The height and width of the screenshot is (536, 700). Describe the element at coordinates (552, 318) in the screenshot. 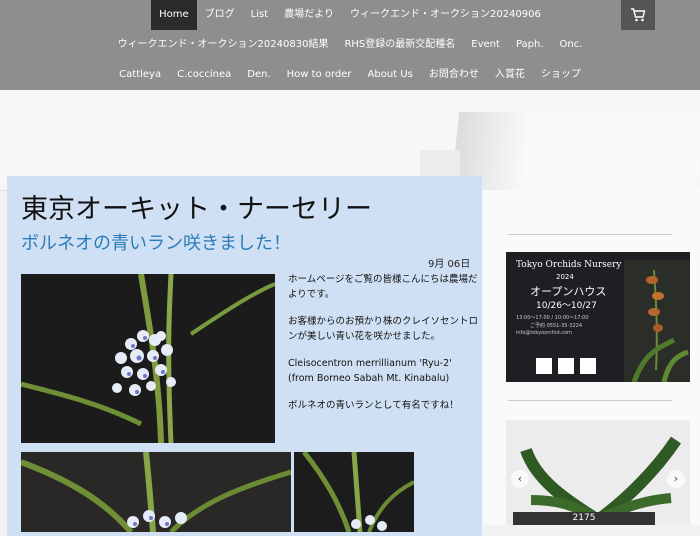

I see `poster-hours: 13:00〜17:00 / 10:00〜17:00` at that location.